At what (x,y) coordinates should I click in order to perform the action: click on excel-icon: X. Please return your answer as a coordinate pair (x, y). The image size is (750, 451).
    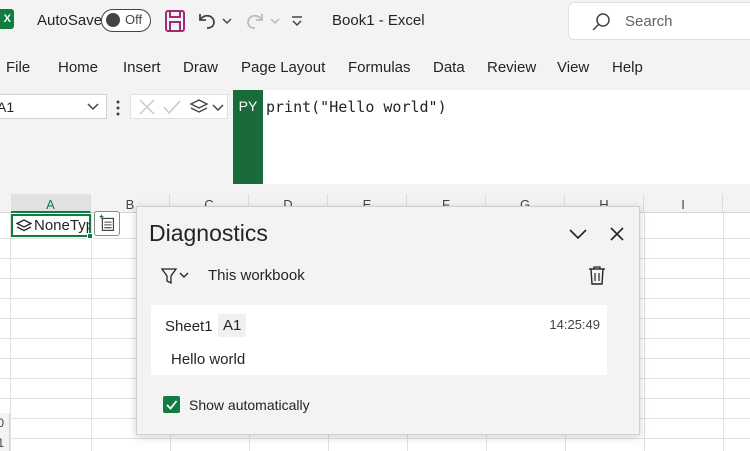
    Looking at the image, I should click on (7, 19).